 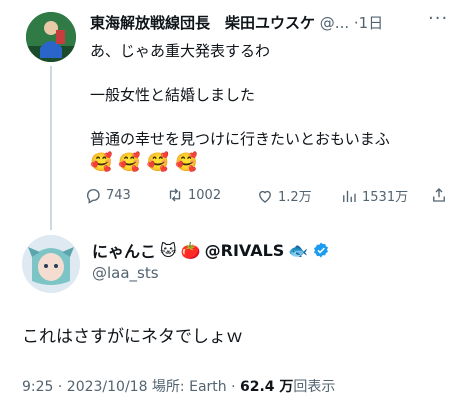 I want to click on reply-button: 743, so click(x=107, y=195).